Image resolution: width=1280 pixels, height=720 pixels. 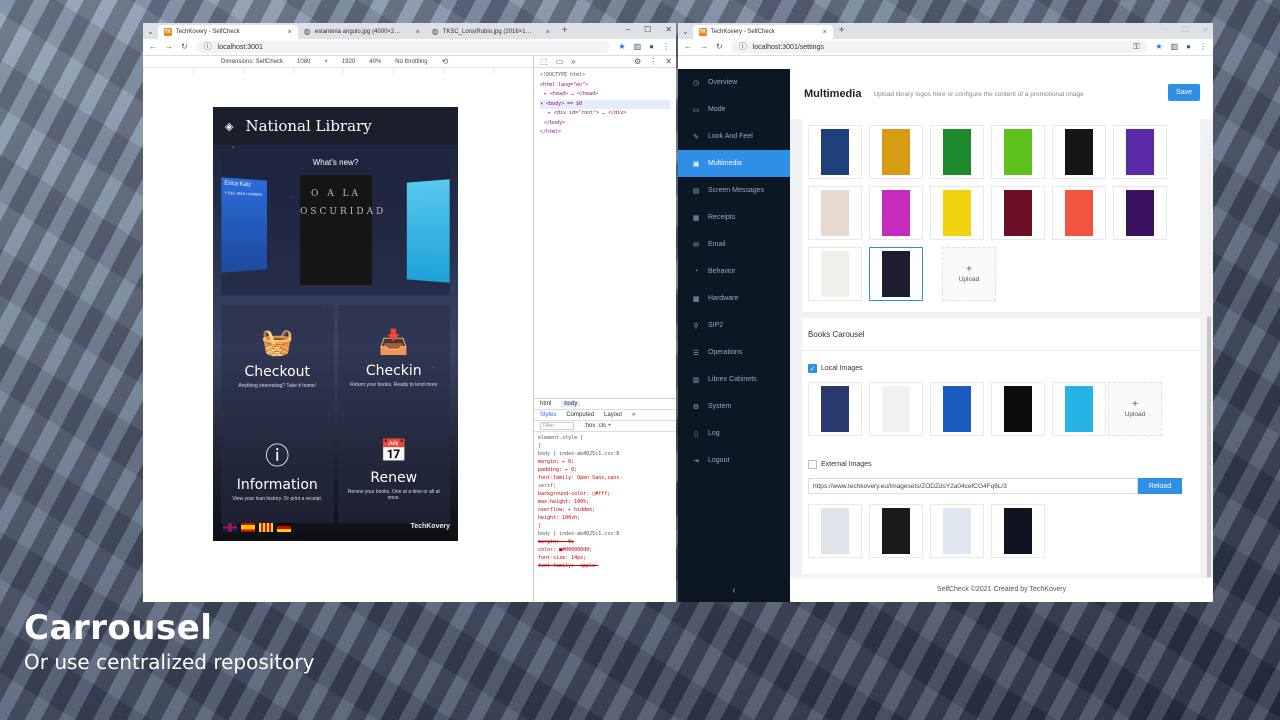 I want to click on sidebar-item-look-and-feel: ✎ Look And Feel, so click(x=734, y=136).